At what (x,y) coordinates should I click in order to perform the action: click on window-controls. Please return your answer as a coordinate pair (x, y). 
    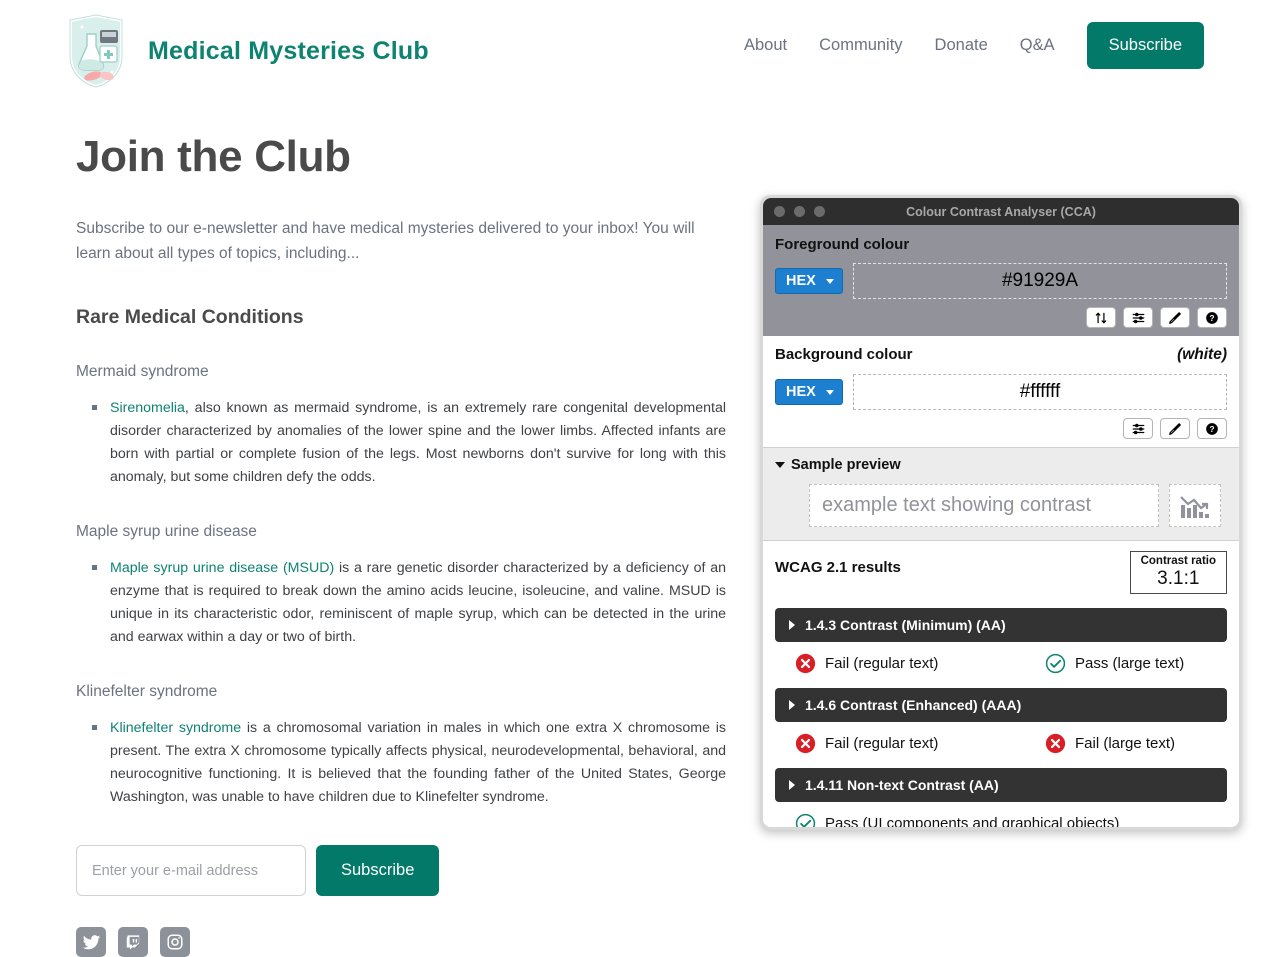
    Looking at the image, I should click on (799, 211).